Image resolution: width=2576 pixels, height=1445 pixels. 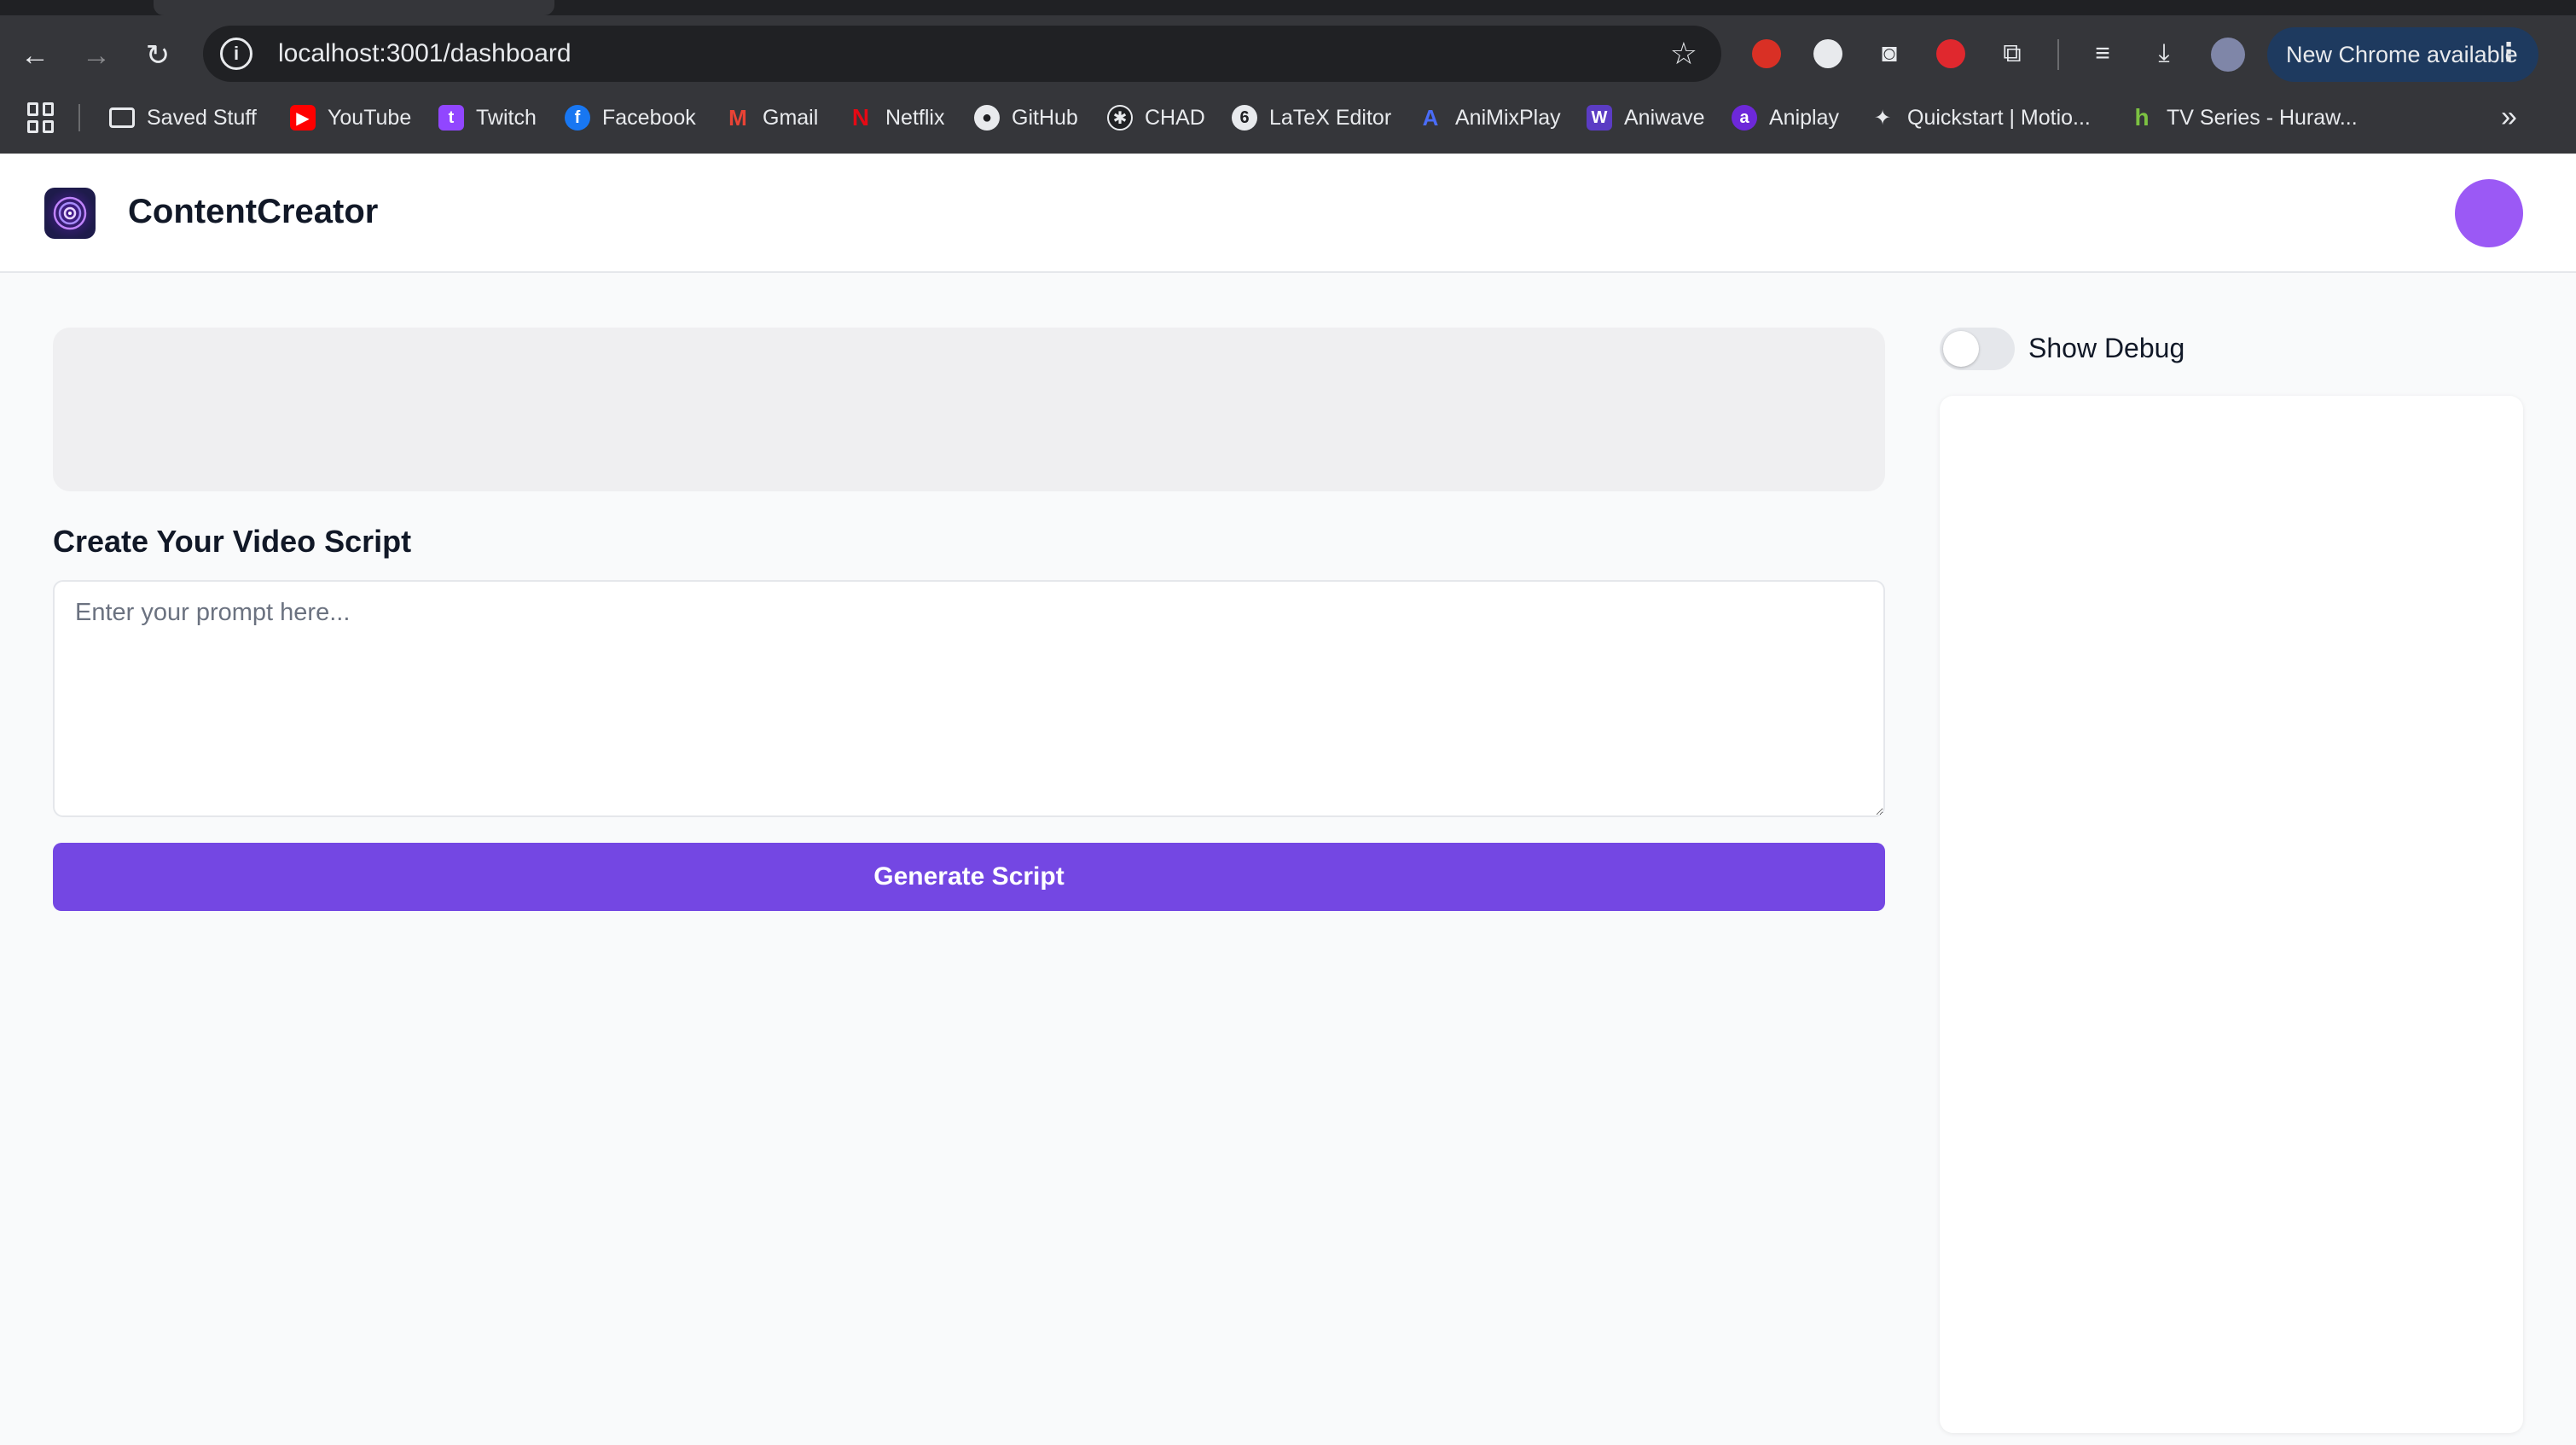 What do you see at coordinates (370, 117) in the screenshot?
I see `bookmark-label: YouTube` at bounding box center [370, 117].